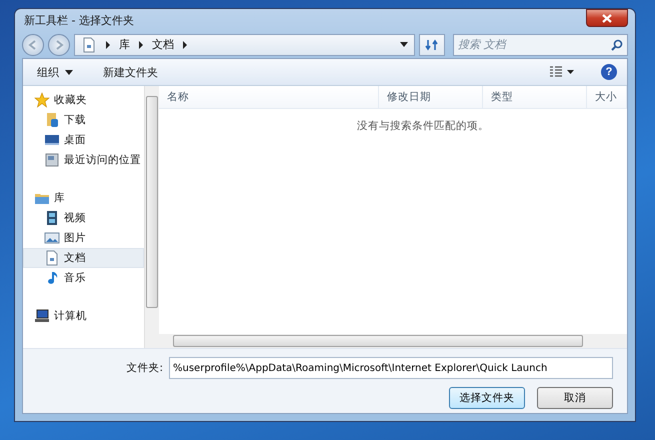  I want to click on organize-button: 组织, so click(55, 72).